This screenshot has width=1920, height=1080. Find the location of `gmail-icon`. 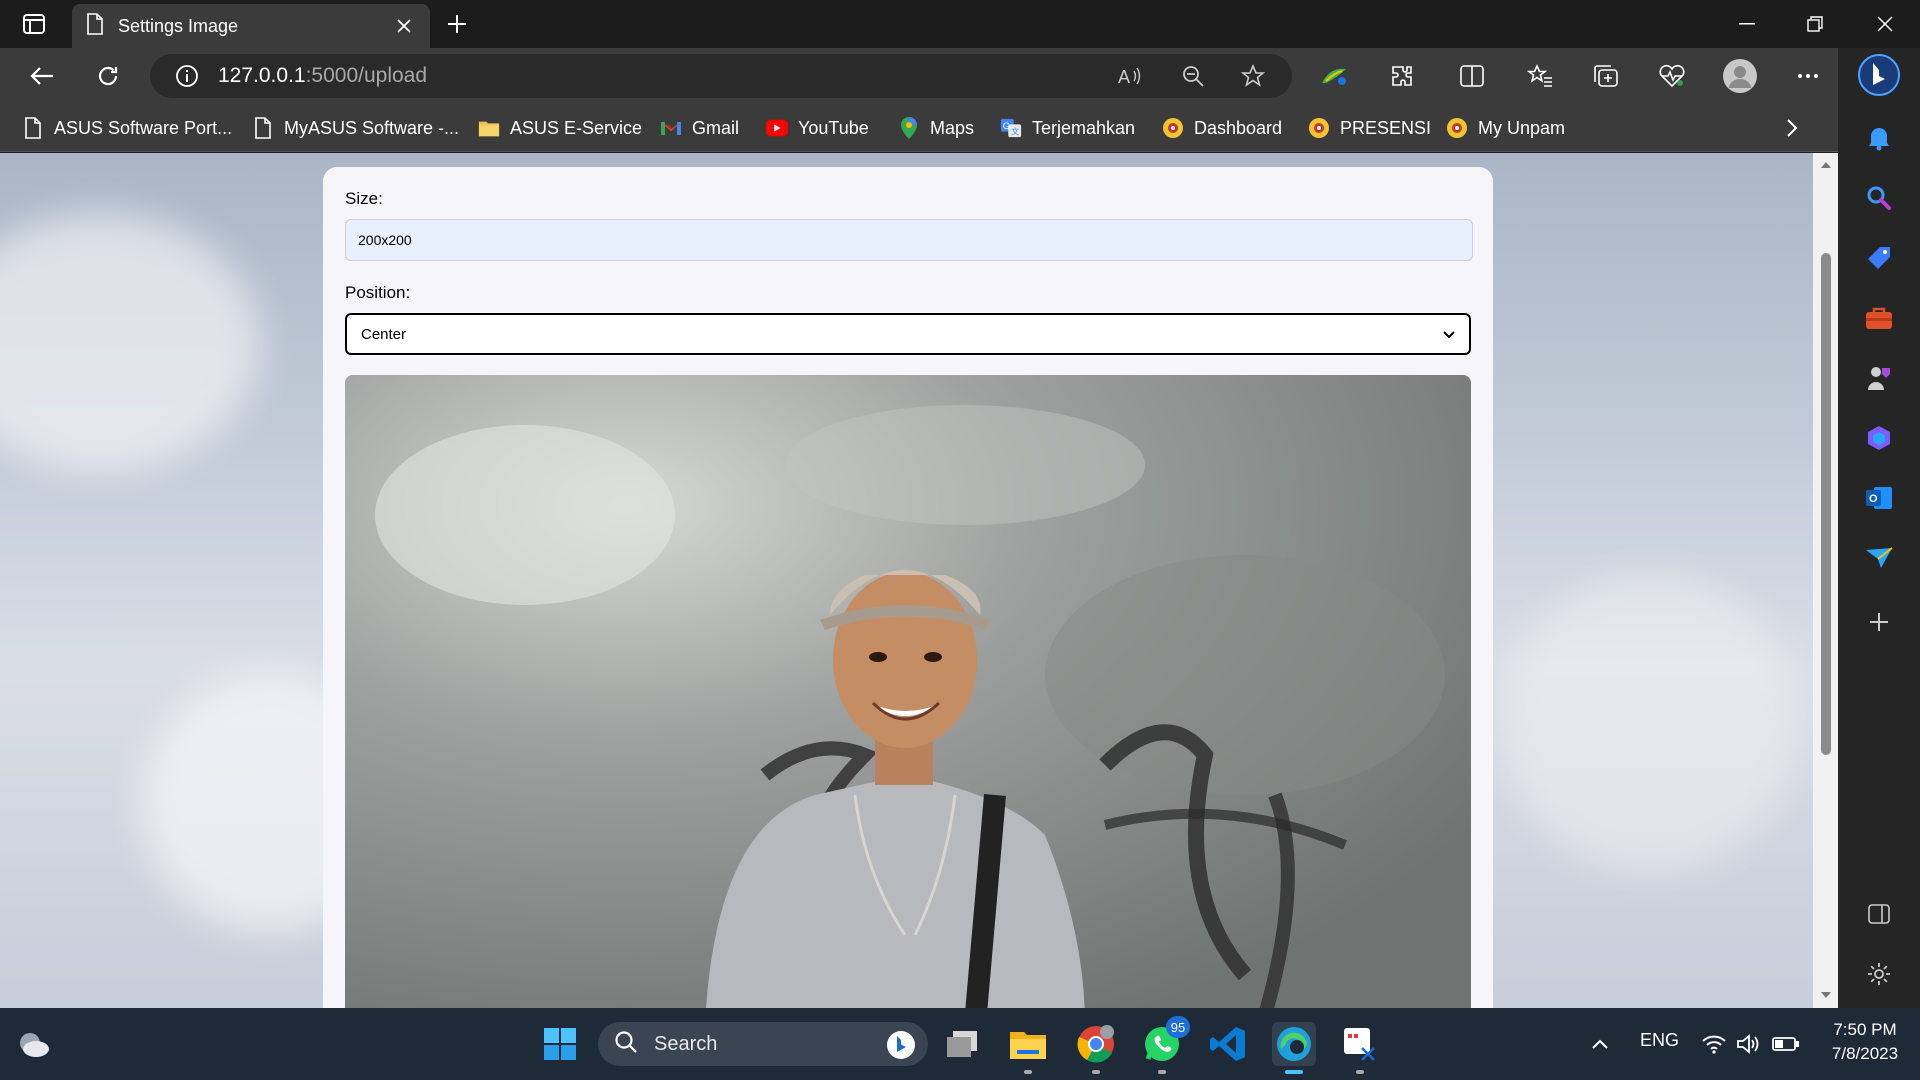

gmail-icon is located at coordinates (671, 128).